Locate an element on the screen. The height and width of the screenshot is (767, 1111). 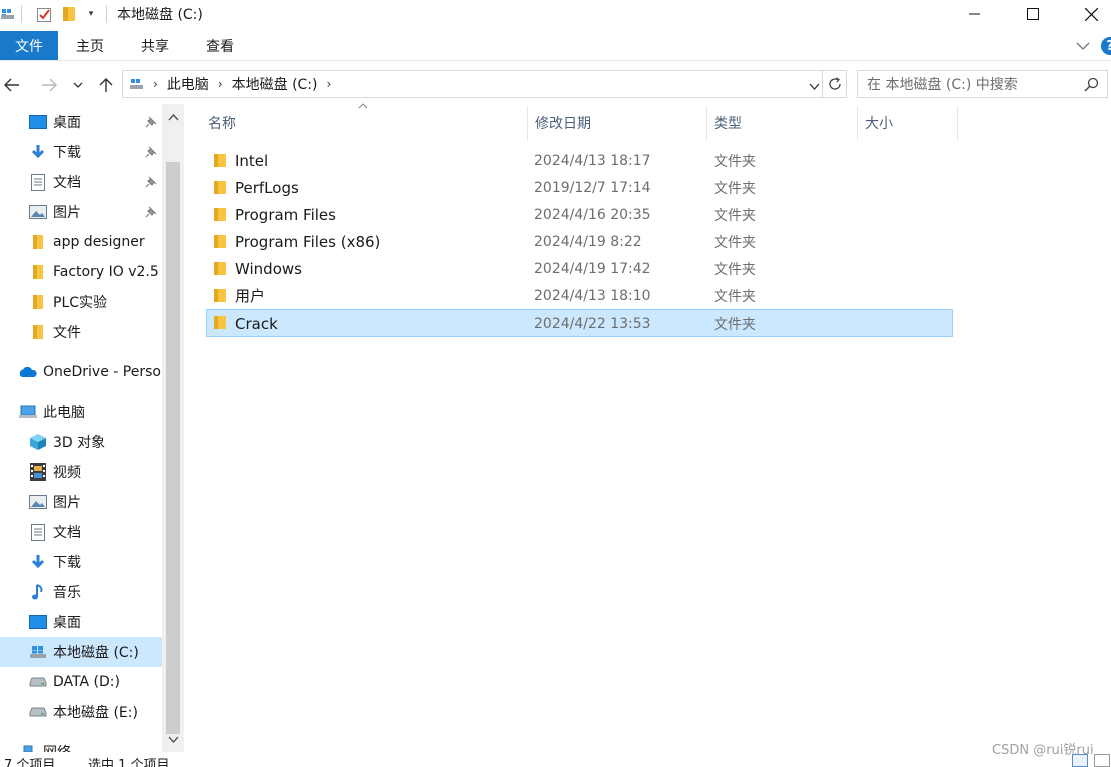
properties-icon is located at coordinates (44, 14).